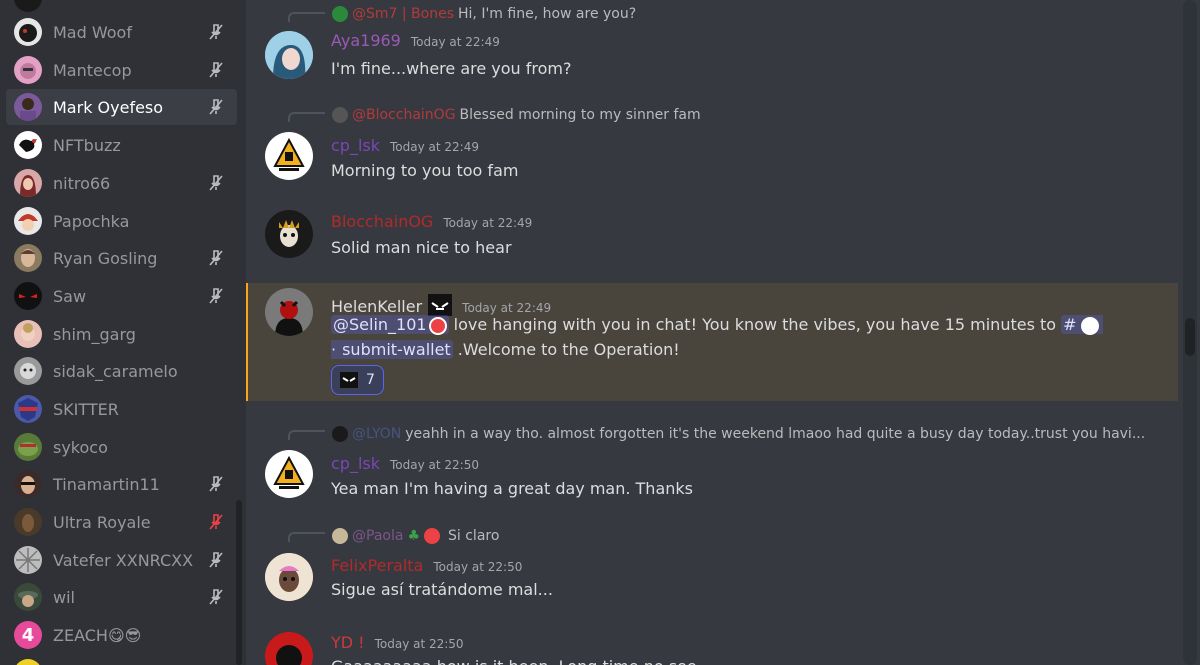  Describe the element at coordinates (121, 660) in the screenshot. I see `member-item-partial` at that location.